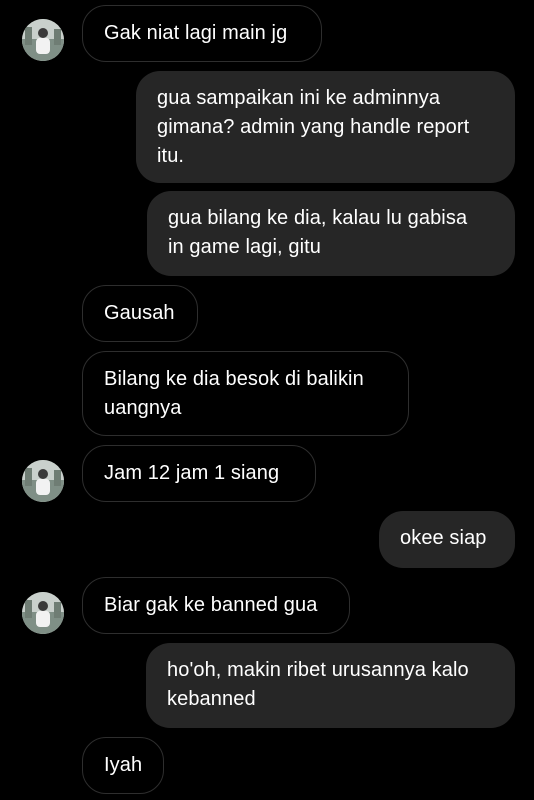 The width and height of the screenshot is (534, 800). Describe the element at coordinates (245, 393) in the screenshot. I see `message-bubble-incoming: Bilang ke dia besok di balikin uangnya` at that location.